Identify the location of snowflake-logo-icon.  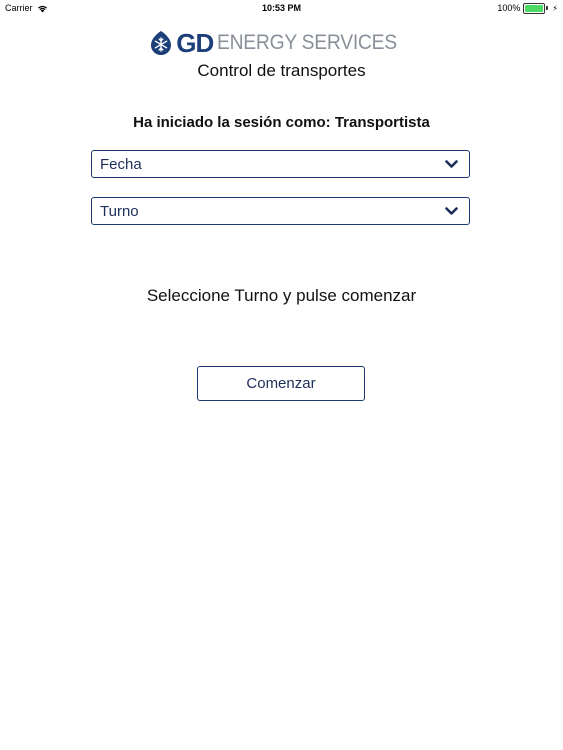
(161, 43).